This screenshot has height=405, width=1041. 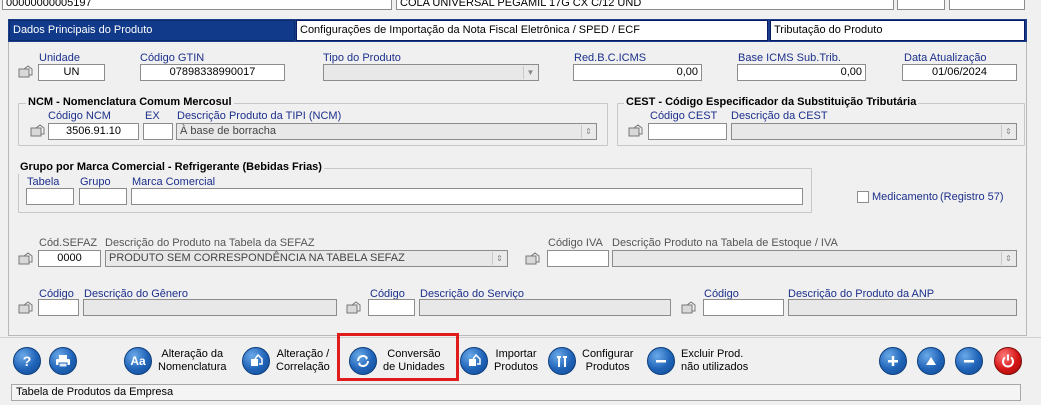 I want to click on redbc-field: 0,00, so click(x=637, y=72).